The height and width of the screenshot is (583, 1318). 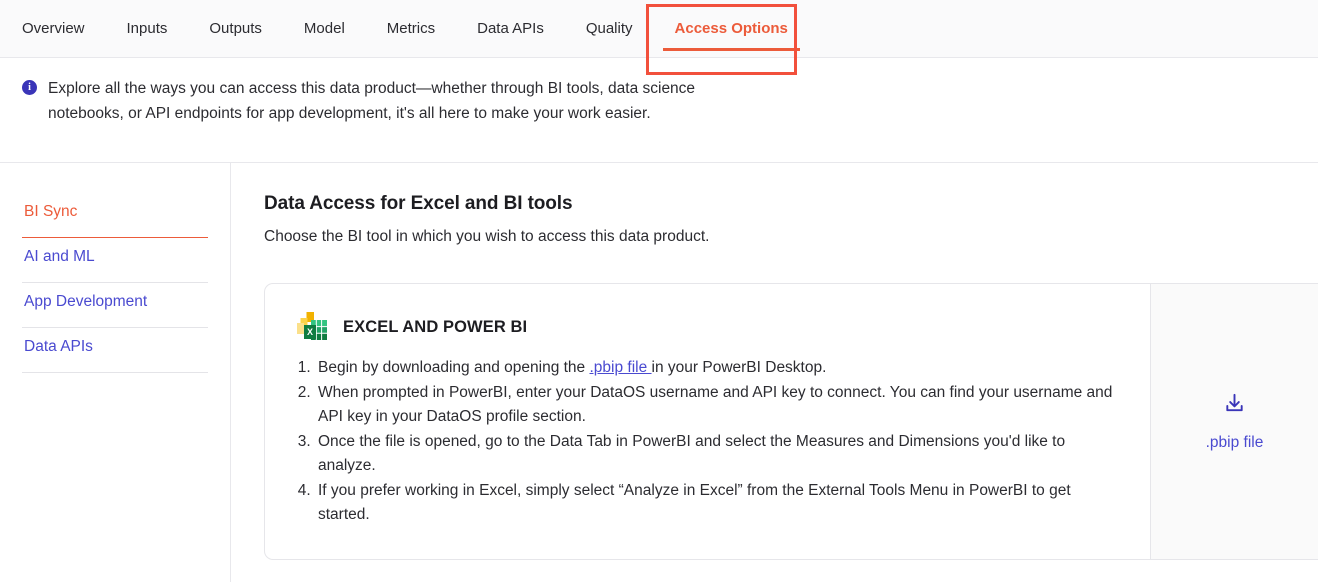 What do you see at coordinates (64, 29) in the screenshot?
I see `nav-tab-overview: Overview` at bounding box center [64, 29].